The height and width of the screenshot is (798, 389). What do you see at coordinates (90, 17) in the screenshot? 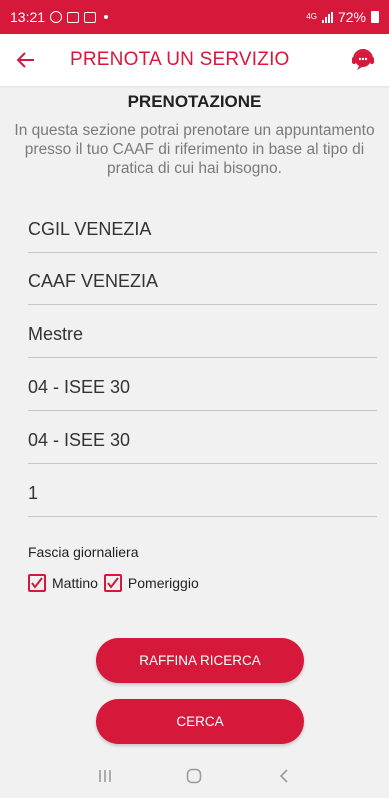
I see `mail-icon` at bounding box center [90, 17].